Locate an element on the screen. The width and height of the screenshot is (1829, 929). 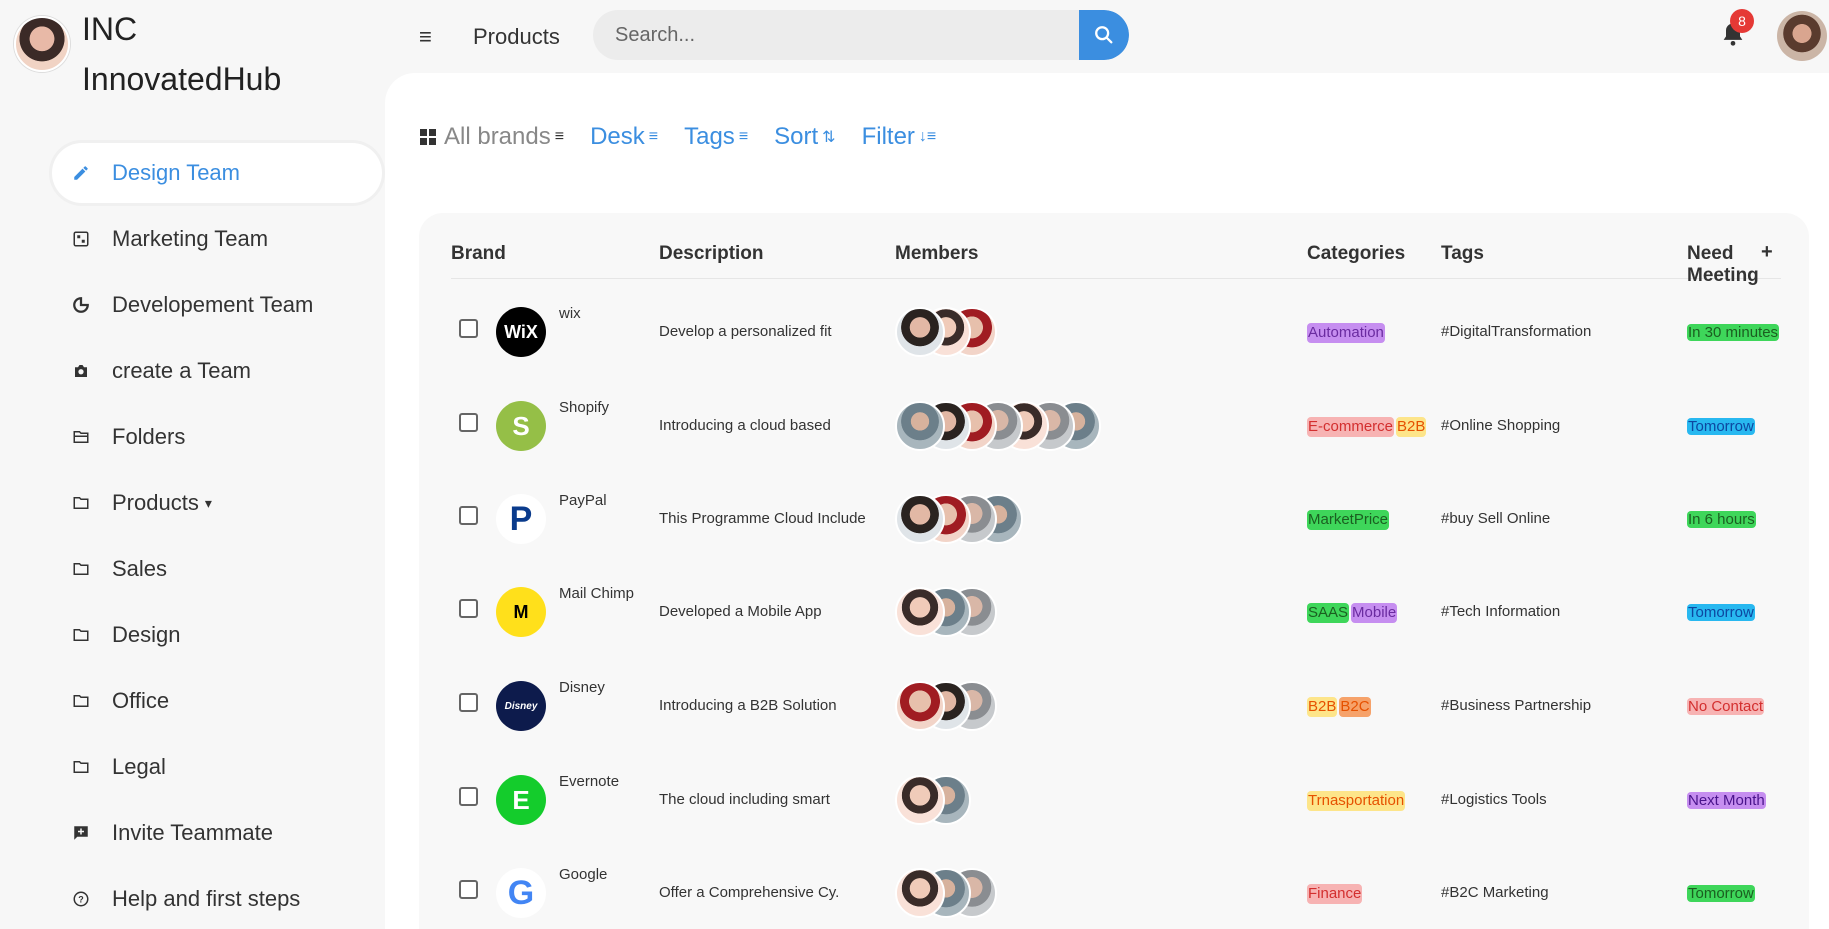
category-badge: B2C is located at coordinates (1355, 707).